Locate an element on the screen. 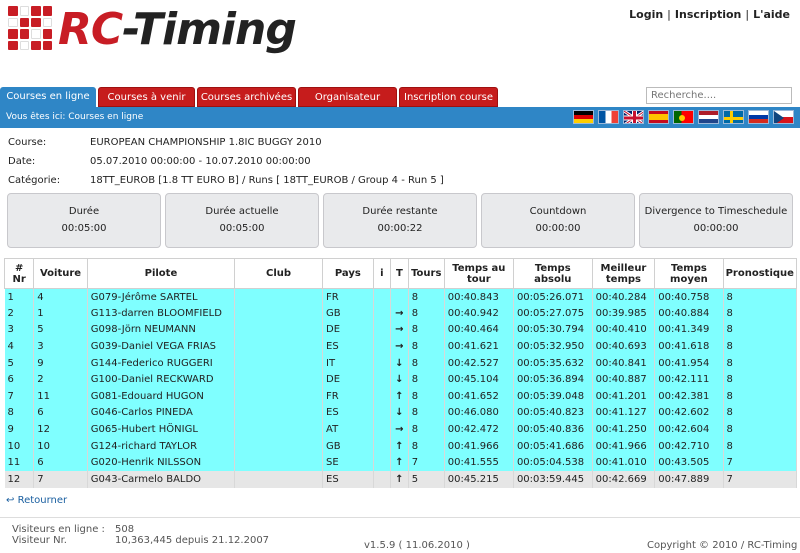 This screenshot has width=800, height=553. flag-nl-icon is located at coordinates (708, 117).